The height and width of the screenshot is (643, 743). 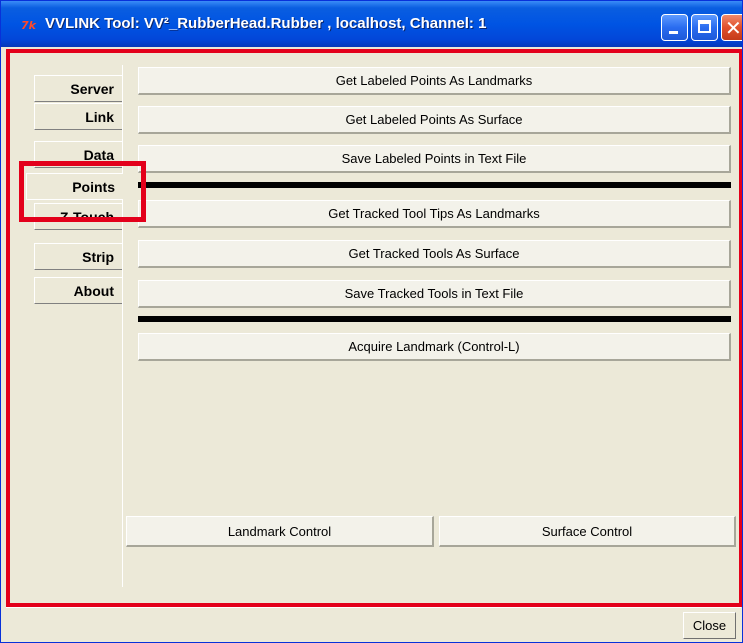 What do you see at coordinates (674, 27) in the screenshot?
I see `minimize-button` at bounding box center [674, 27].